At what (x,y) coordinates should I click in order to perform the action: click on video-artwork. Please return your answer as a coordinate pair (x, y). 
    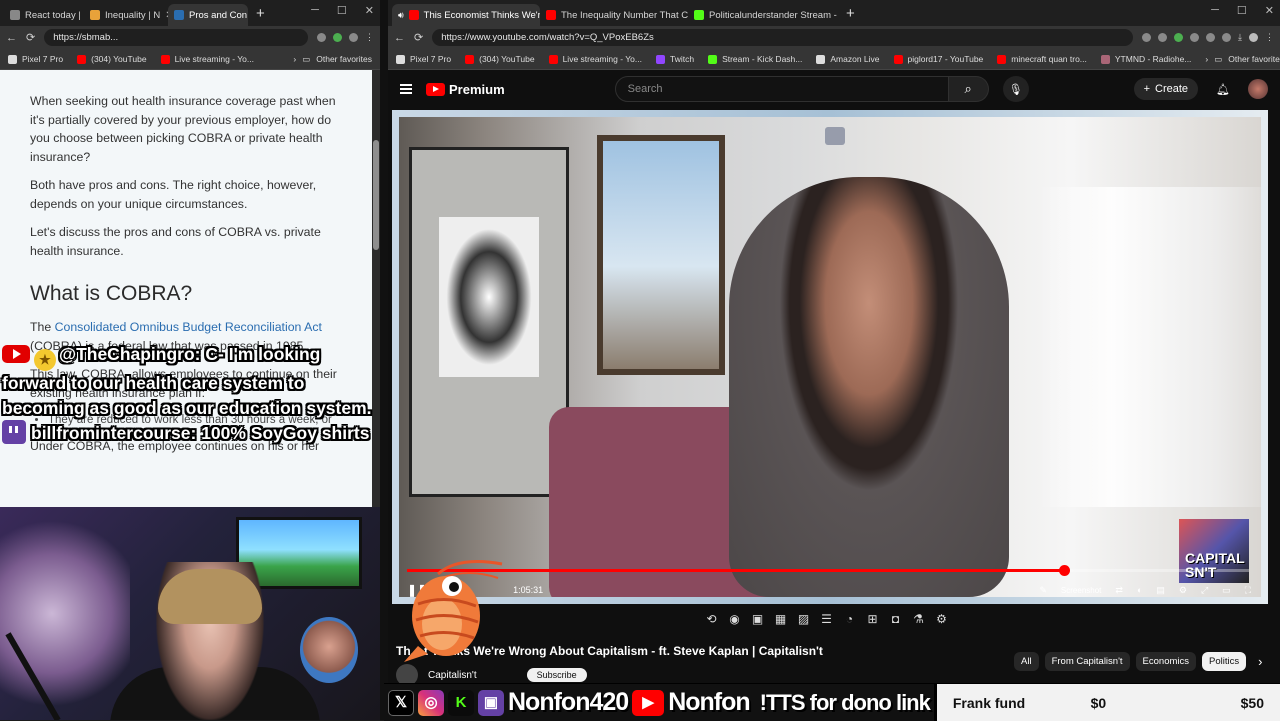
    Looking at the image, I should click on (489, 297).